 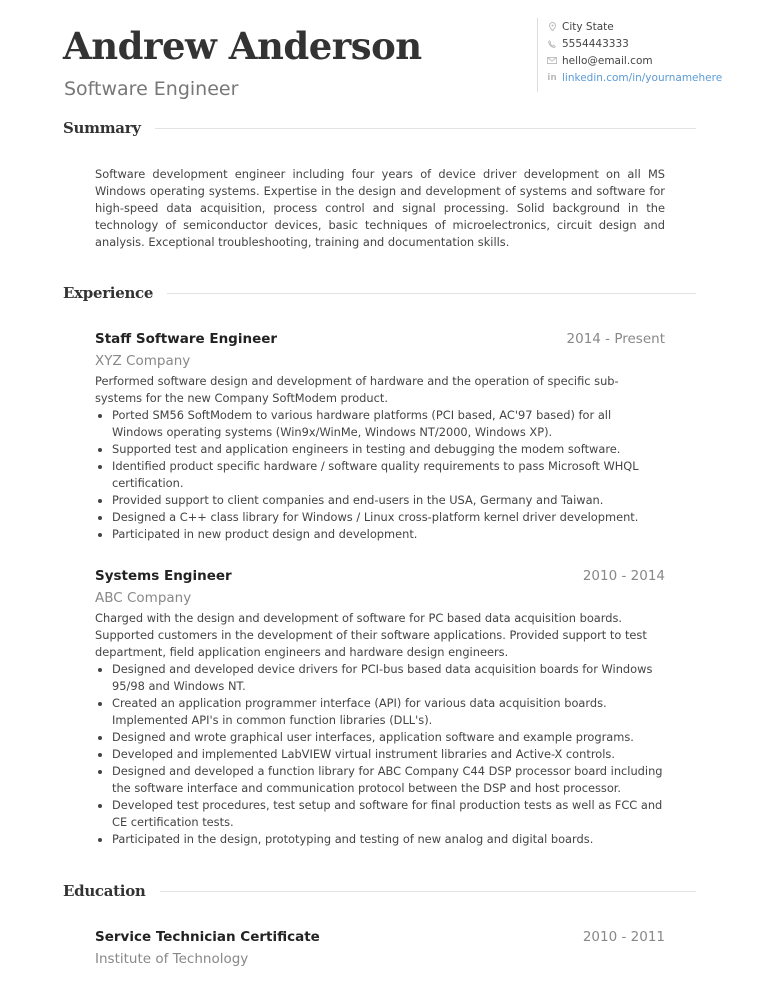 What do you see at coordinates (607, 61) in the screenshot?
I see `email-text: hello@email.com` at bounding box center [607, 61].